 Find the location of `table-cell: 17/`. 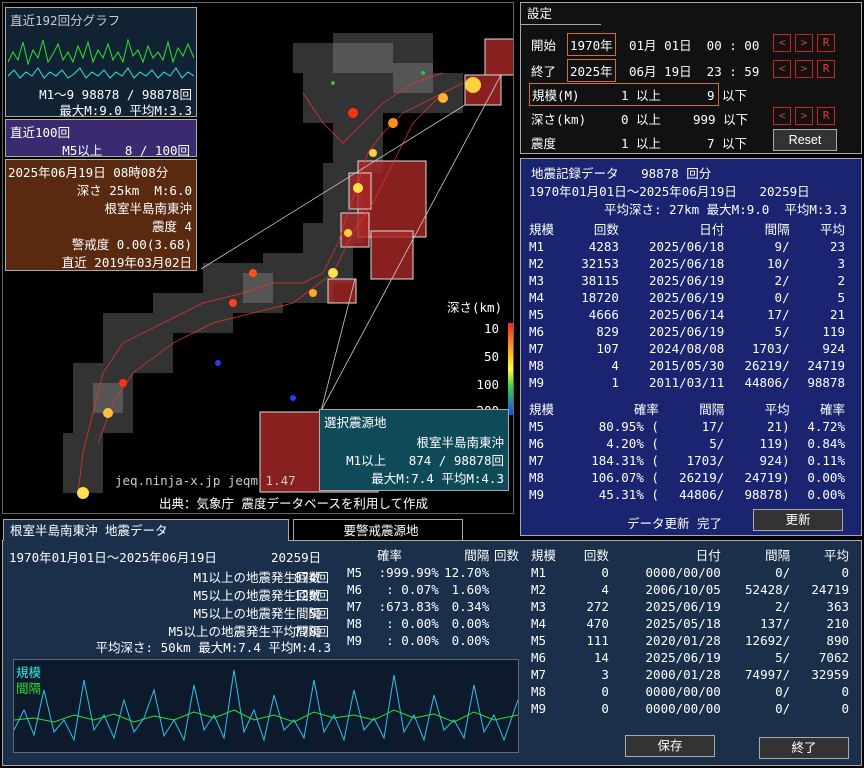

table-cell: 17/ is located at coordinates (778, 314).